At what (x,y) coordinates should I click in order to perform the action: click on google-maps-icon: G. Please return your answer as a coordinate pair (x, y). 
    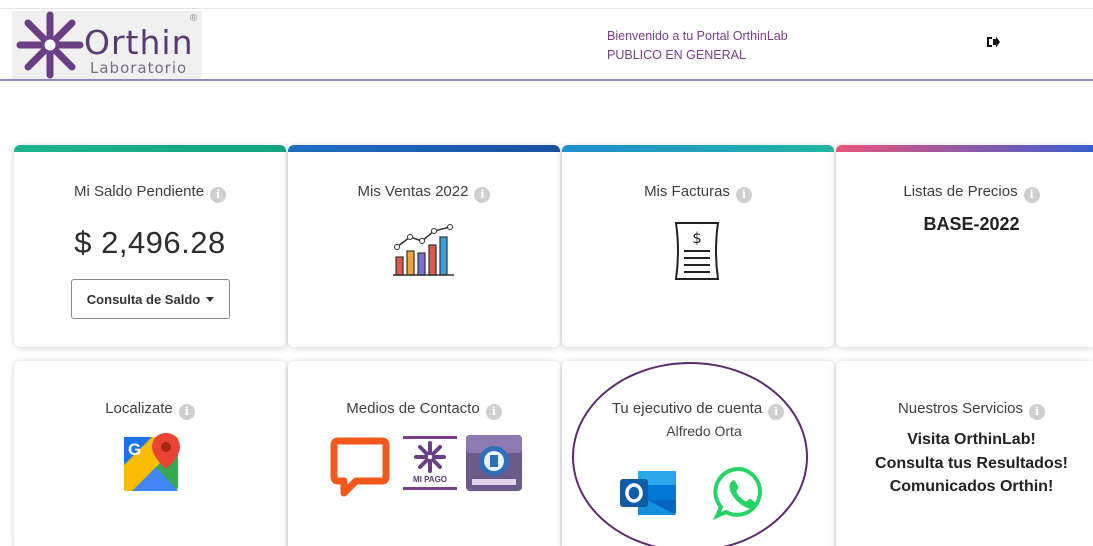
    Looking at the image, I should click on (152, 462).